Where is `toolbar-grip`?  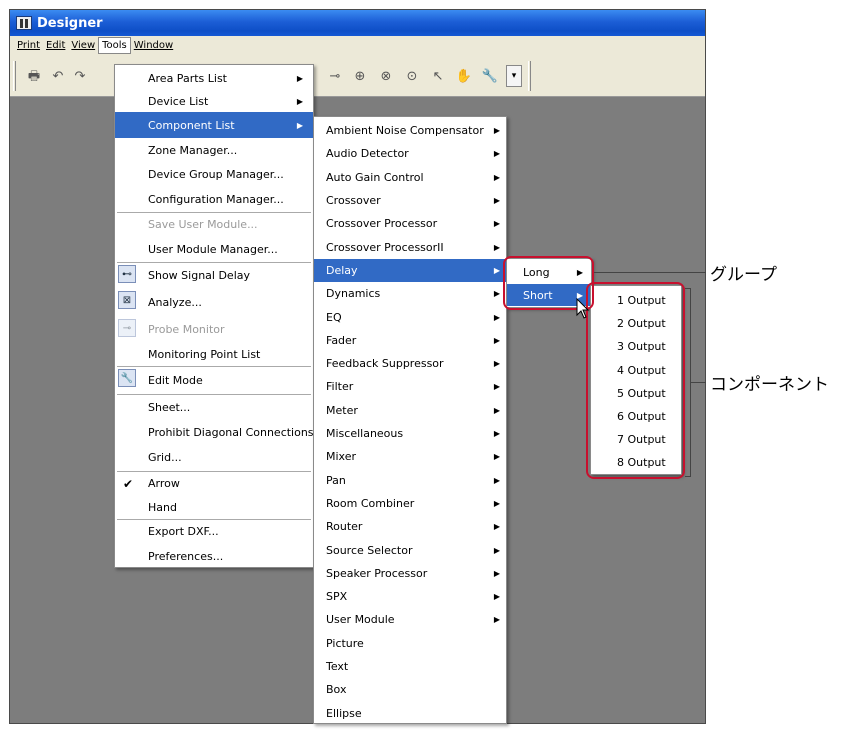 toolbar-grip is located at coordinates (14, 76).